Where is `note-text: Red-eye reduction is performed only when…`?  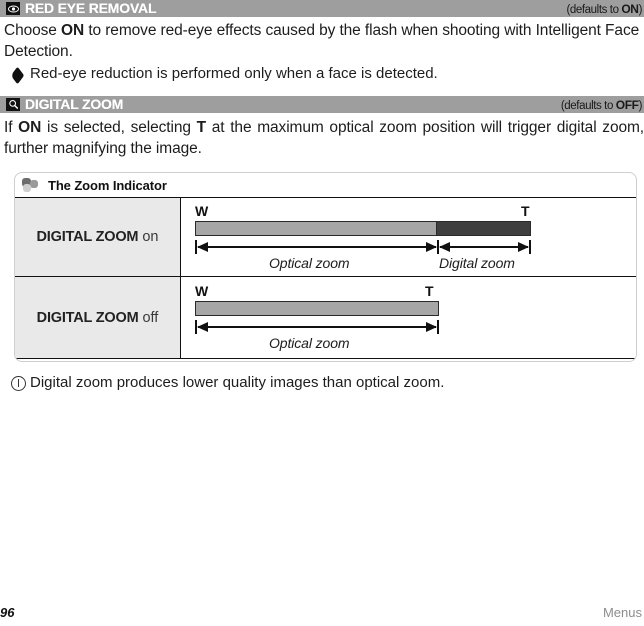
note-text: Red-eye reduction is performed only when… is located at coordinates (234, 73).